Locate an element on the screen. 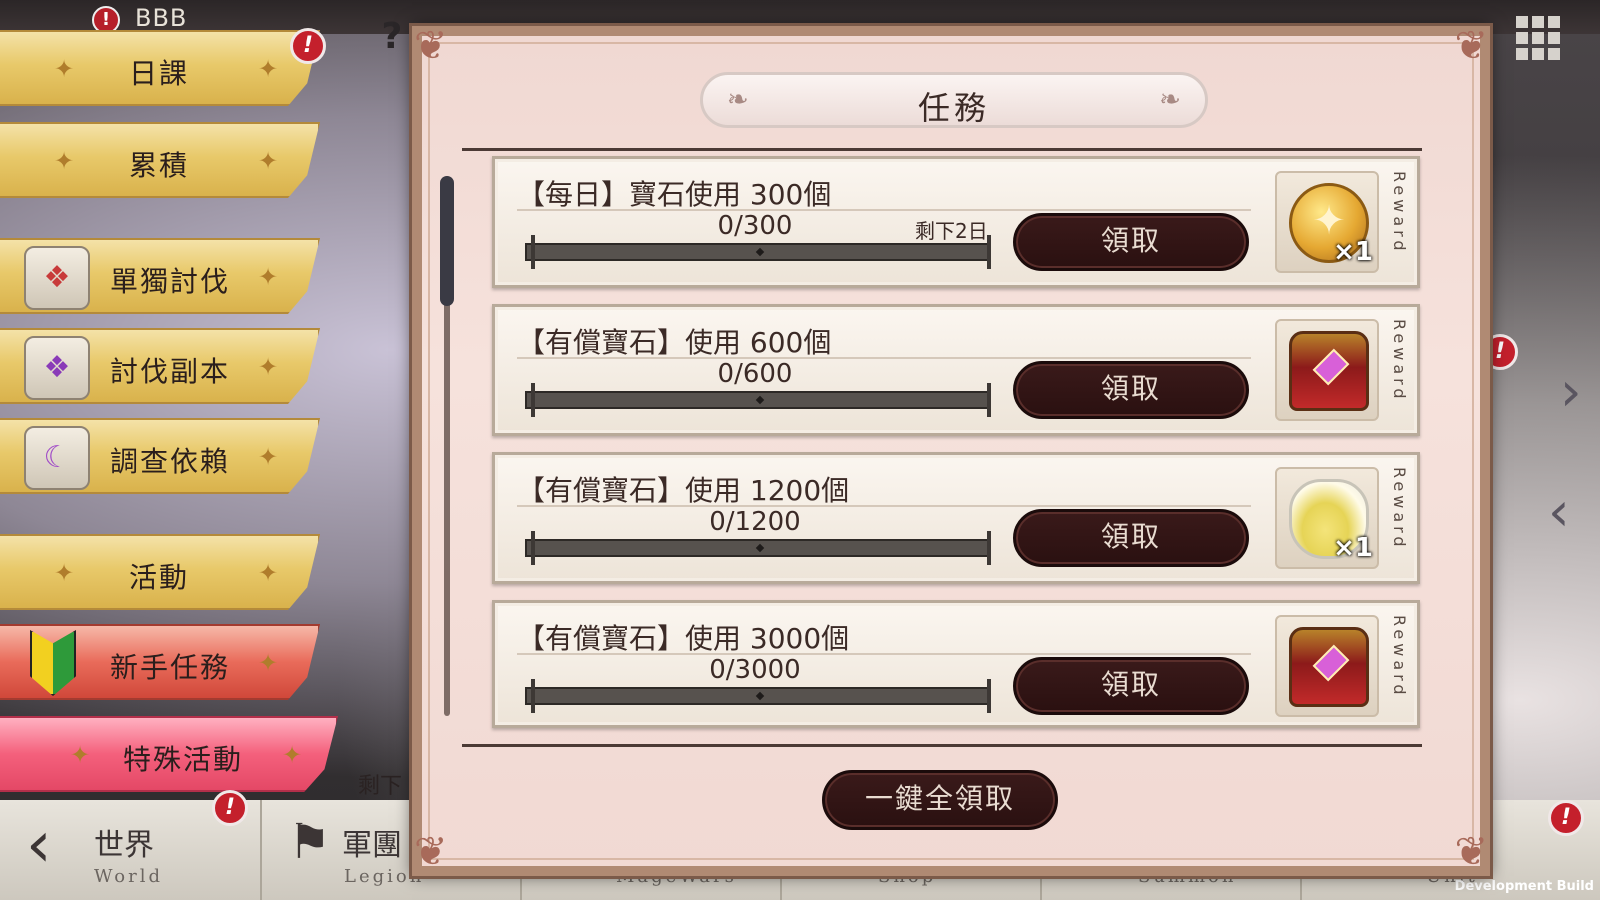 The image size is (1600, 900). help-icon: ? is located at coordinates (392, 37).